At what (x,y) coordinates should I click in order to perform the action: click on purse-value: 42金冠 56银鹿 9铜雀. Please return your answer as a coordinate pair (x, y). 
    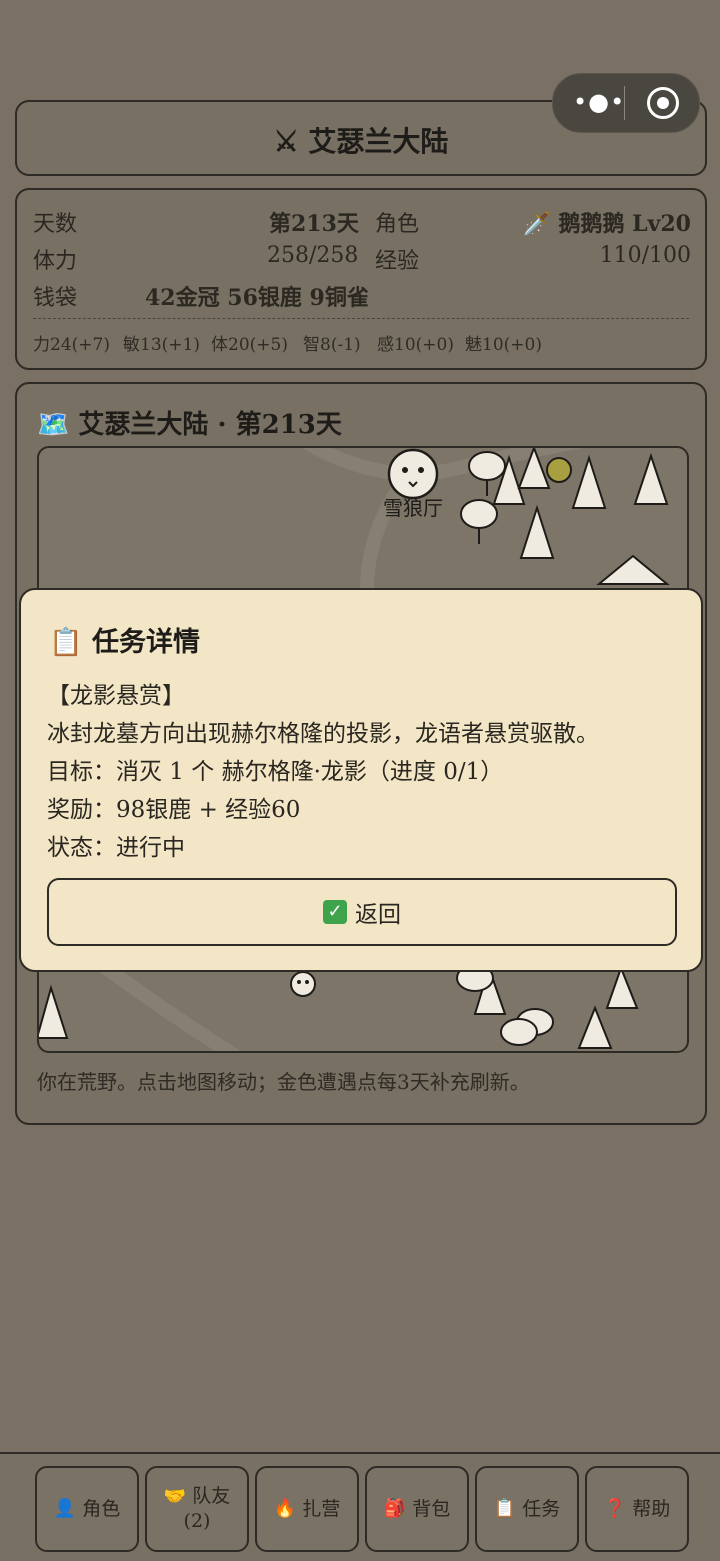
    Looking at the image, I should click on (257, 298).